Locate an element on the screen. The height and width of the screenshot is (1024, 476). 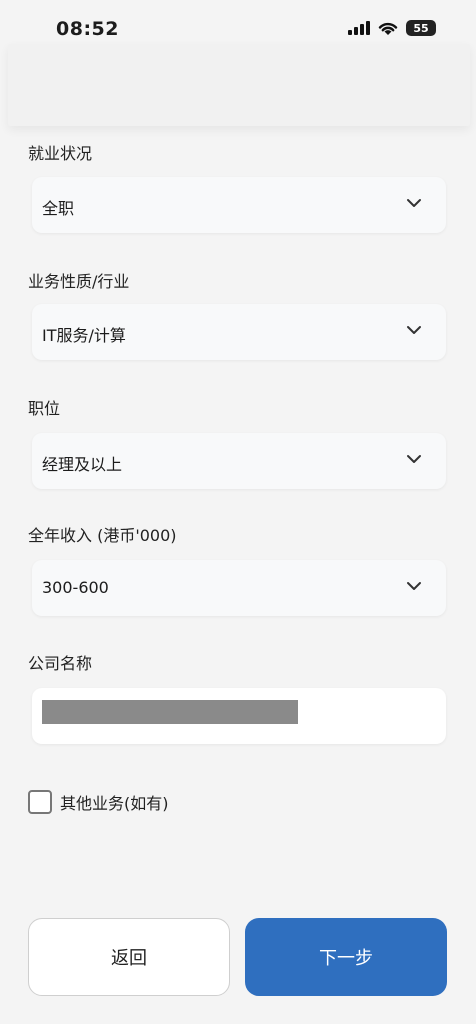
employment-status-label: 就业状况 is located at coordinates (60, 153).